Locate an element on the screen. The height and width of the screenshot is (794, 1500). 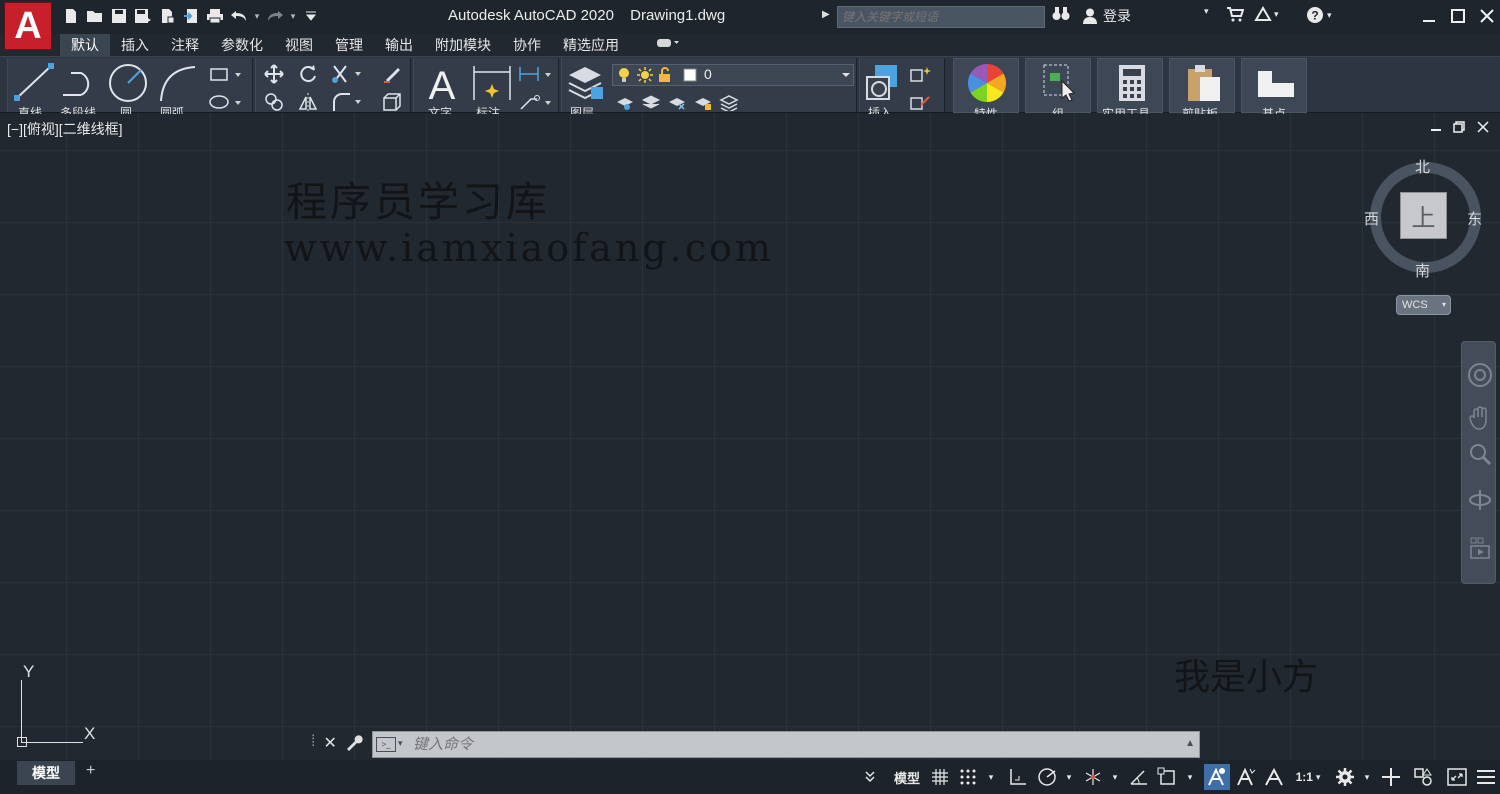
groups-button: 组 is located at coordinates (1058, 89).